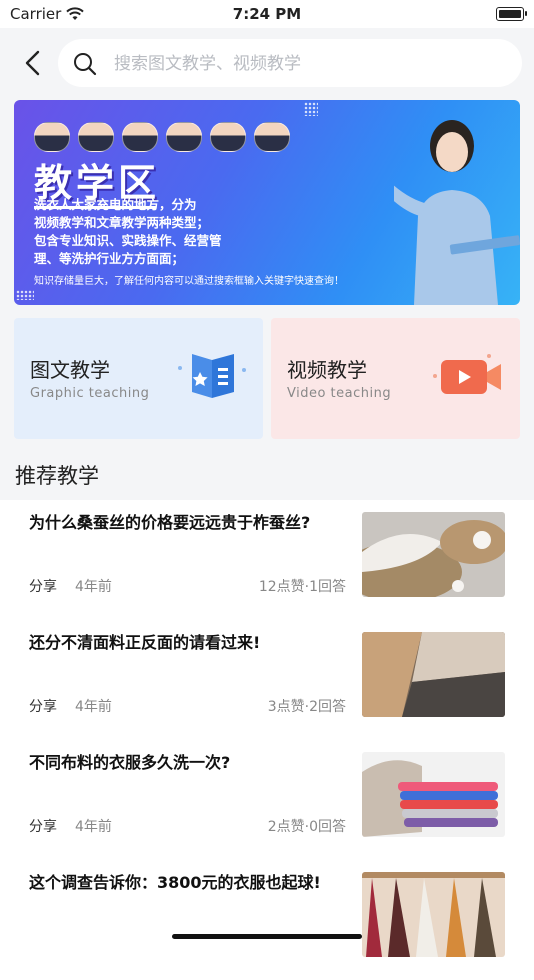  What do you see at coordinates (138, 378) in the screenshot?
I see `graphic-teaching-card: 图文教学 Graphic teaching` at bounding box center [138, 378].